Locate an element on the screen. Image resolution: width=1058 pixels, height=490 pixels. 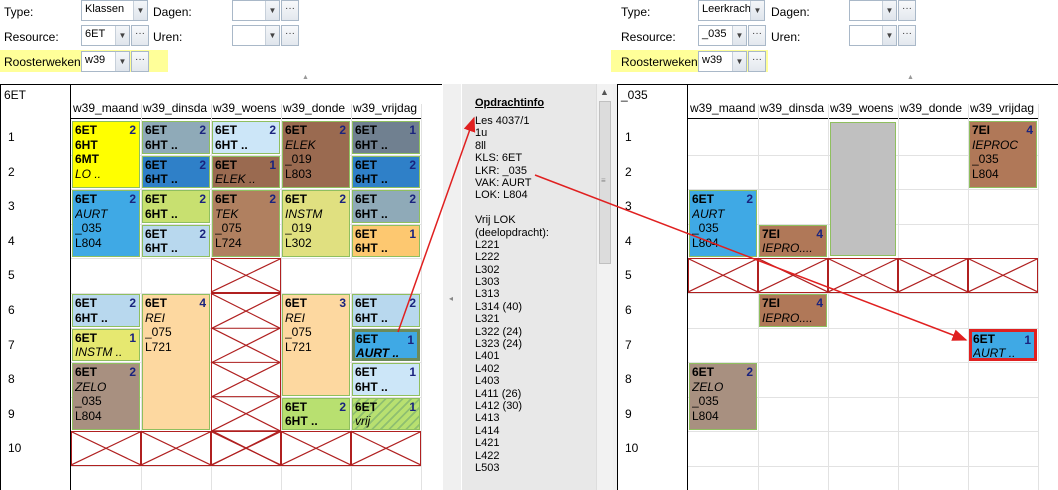
left-weeks-ellipsis-button: ··· is located at coordinates (140, 61).